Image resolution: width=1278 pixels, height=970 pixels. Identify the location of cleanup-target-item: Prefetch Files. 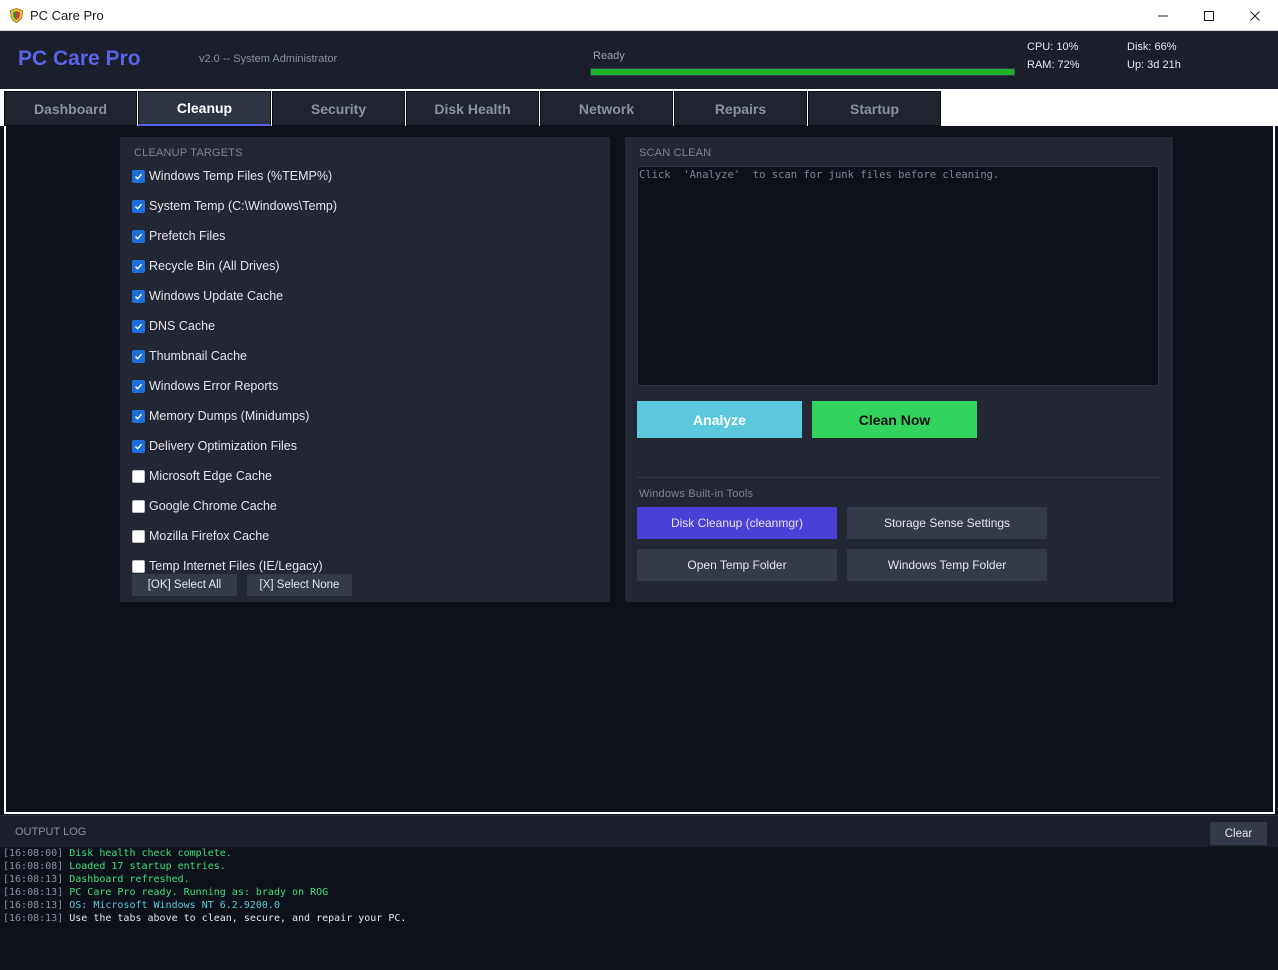
(178, 236).